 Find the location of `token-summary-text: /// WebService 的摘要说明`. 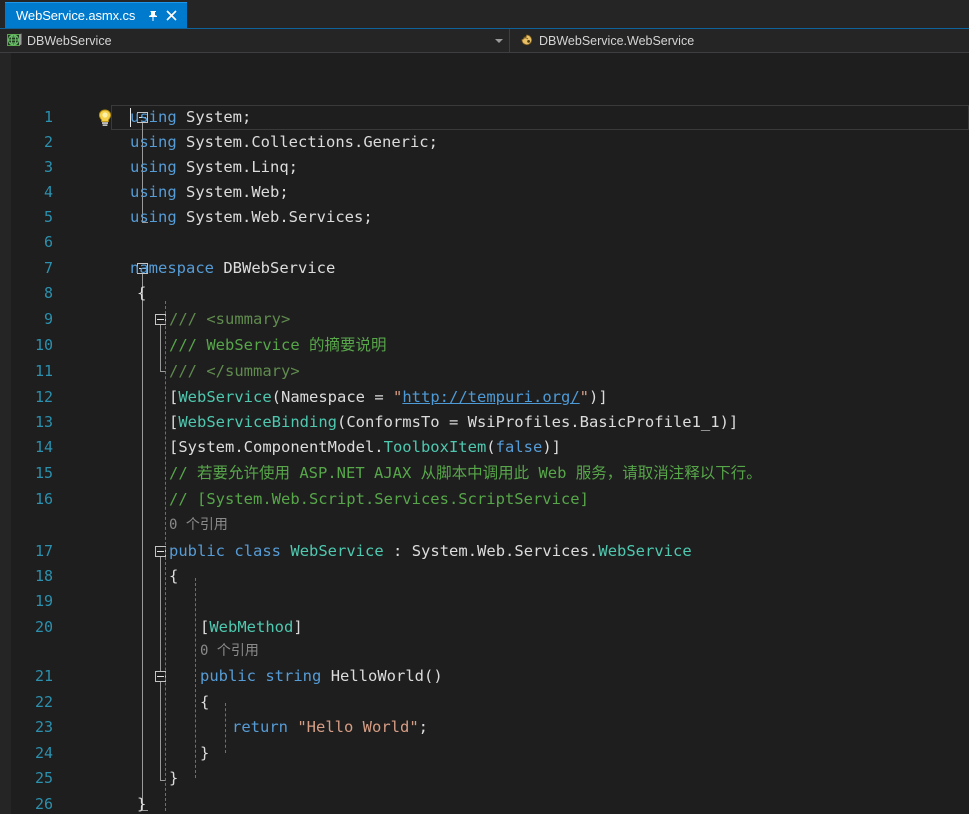

token-summary-text: /// WebService 的摘要说明 is located at coordinates (278, 345).